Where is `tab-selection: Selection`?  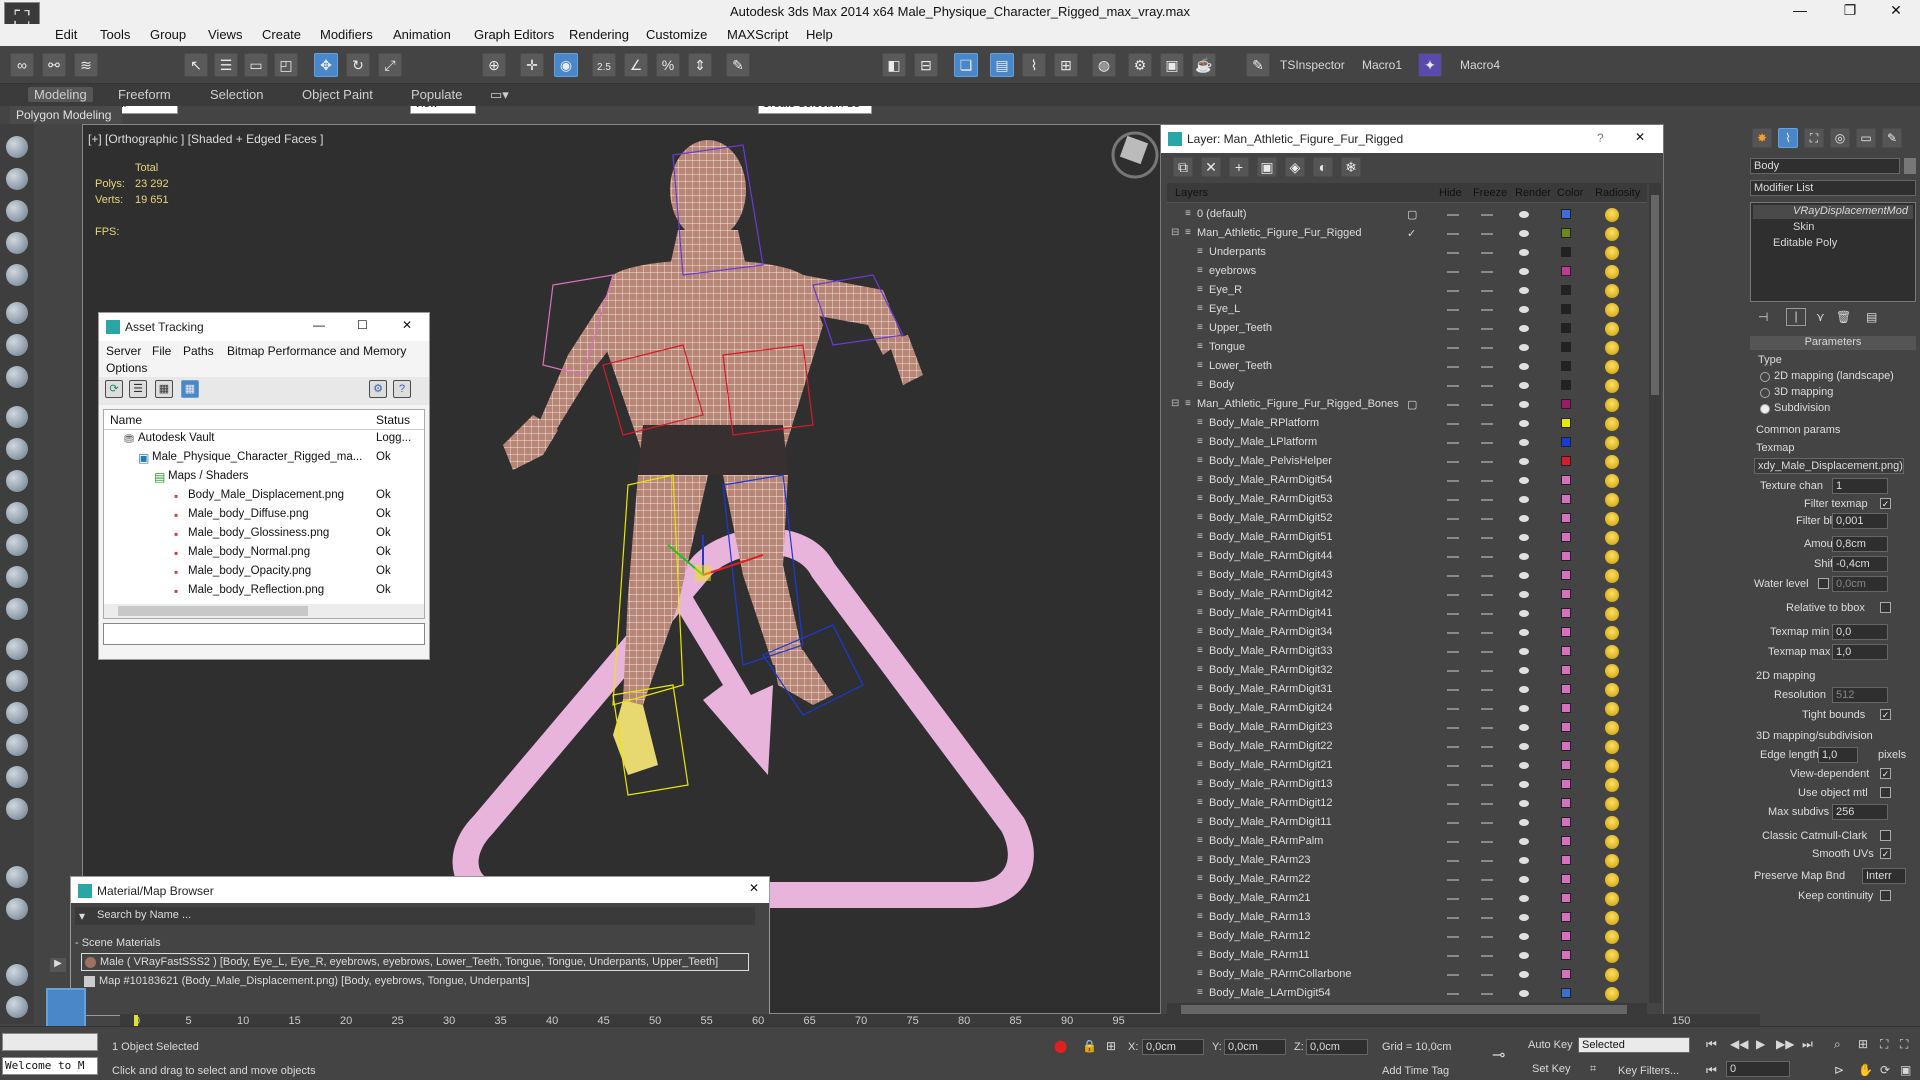
tab-selection: Selection is located at coordinates (236, 94).